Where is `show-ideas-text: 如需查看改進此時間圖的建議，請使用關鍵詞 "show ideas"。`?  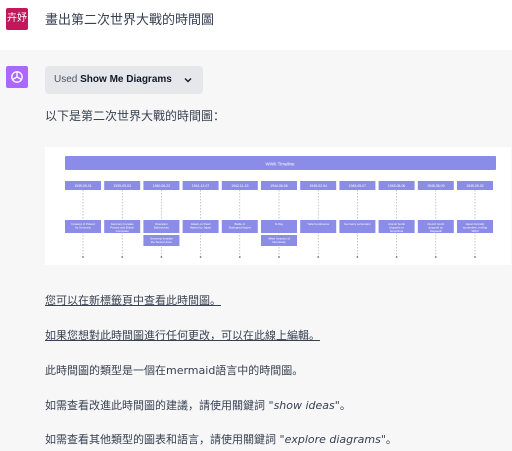
show-ideas-text: 如需查看改進此時間圖的建議，請使用關鍵詞 "show ideas"。 is located at coordinates (198, 405).